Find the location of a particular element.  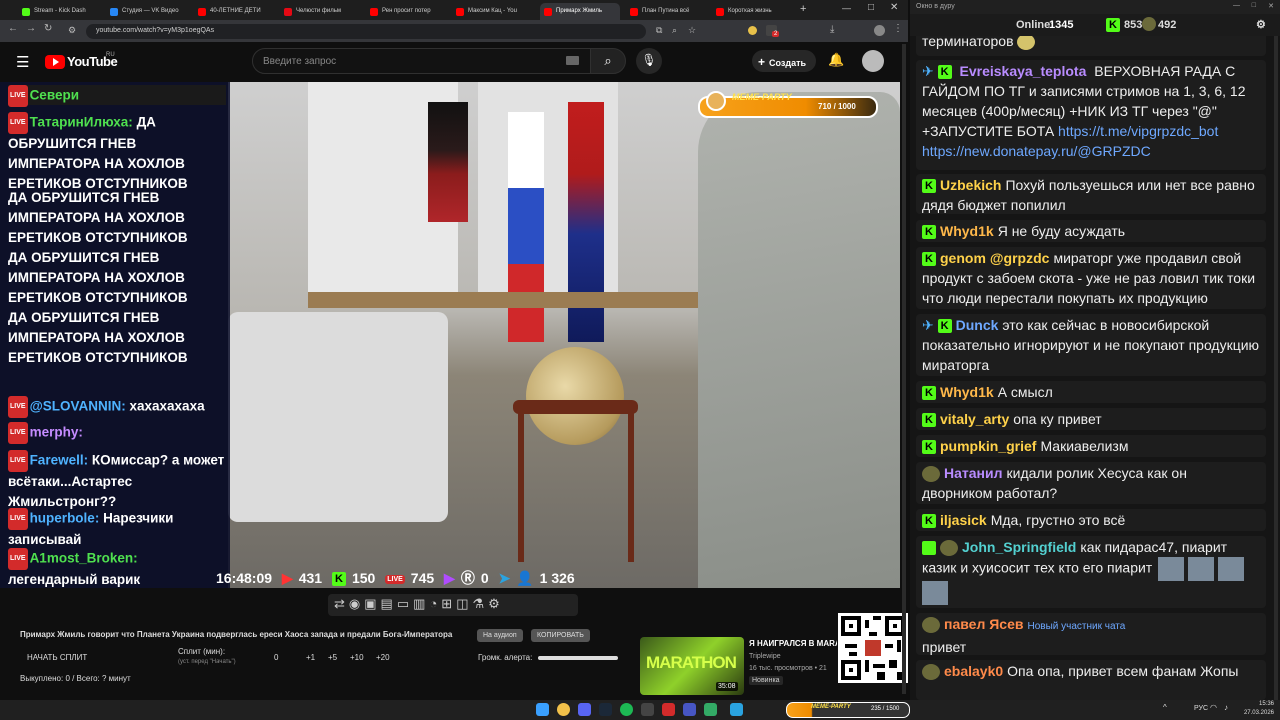

close-window-icon: ✕ is located at coordinates (894, 7).